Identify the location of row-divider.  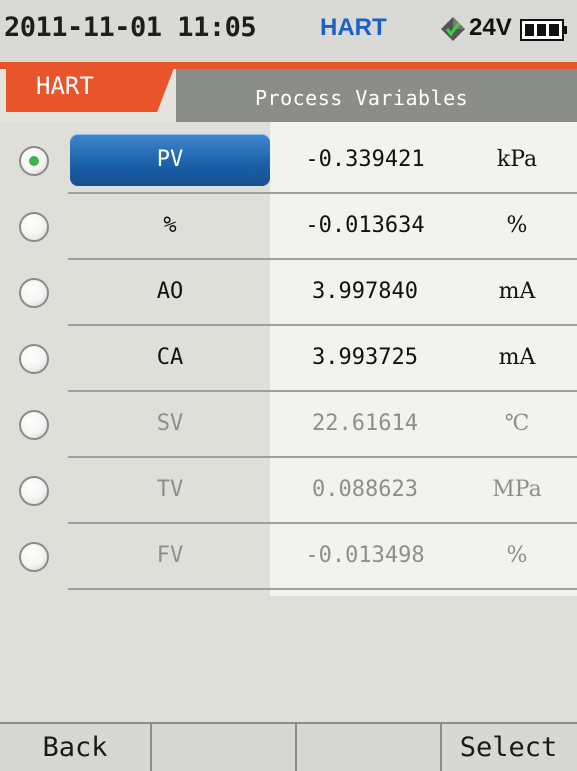
(322, 589).